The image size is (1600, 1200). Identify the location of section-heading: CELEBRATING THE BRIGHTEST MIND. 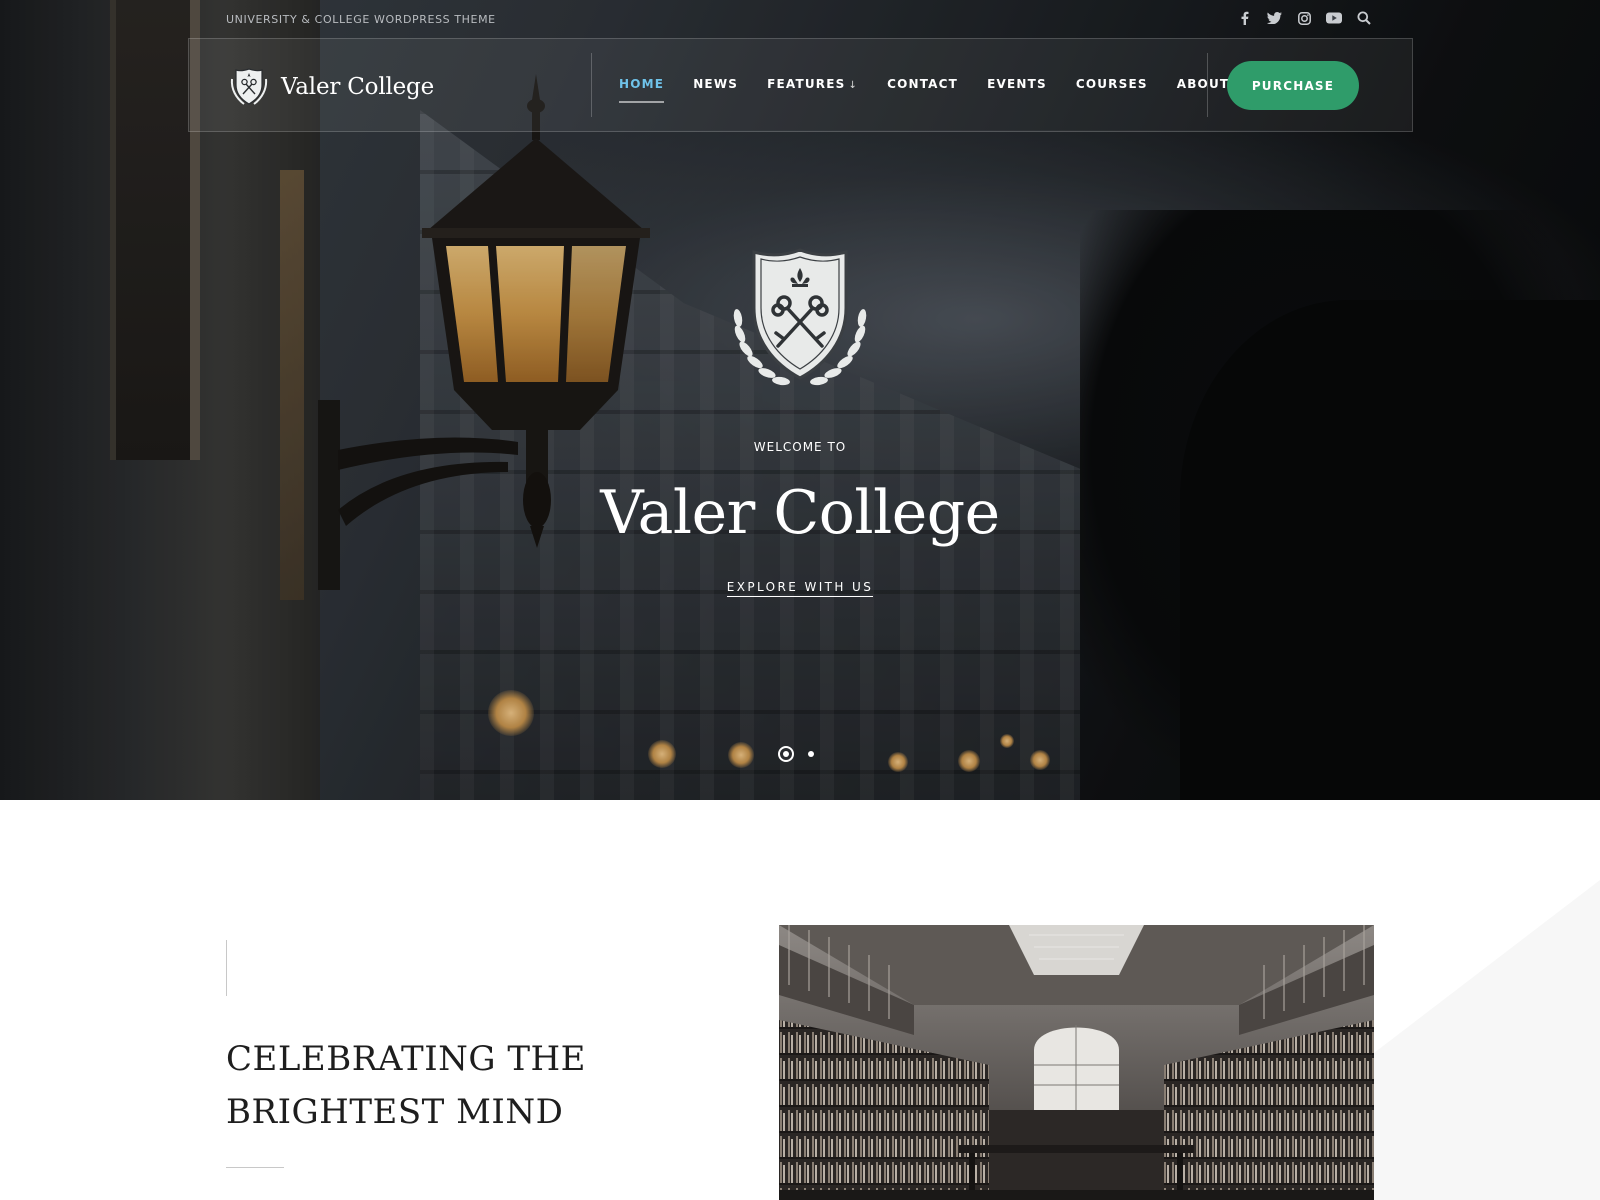
(436, 1086).